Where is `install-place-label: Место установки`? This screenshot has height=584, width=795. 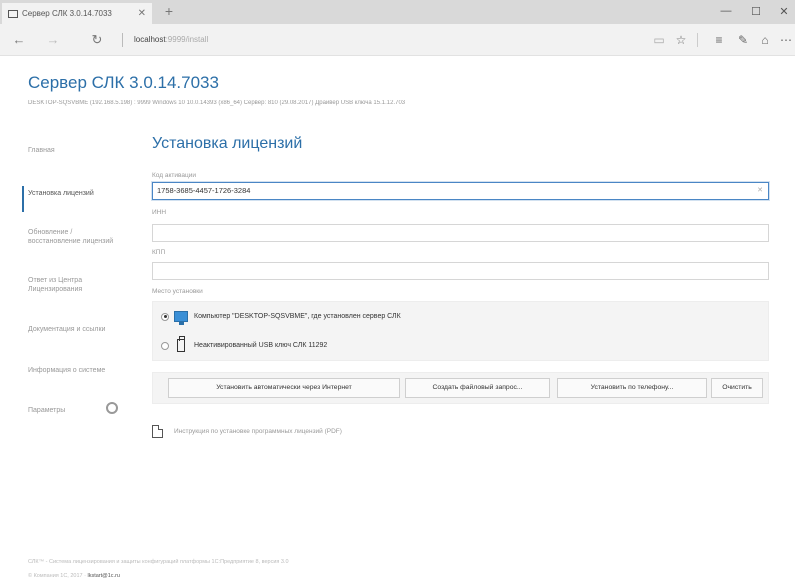
install-place-label: Место установки is located at coordinates (177, 291).